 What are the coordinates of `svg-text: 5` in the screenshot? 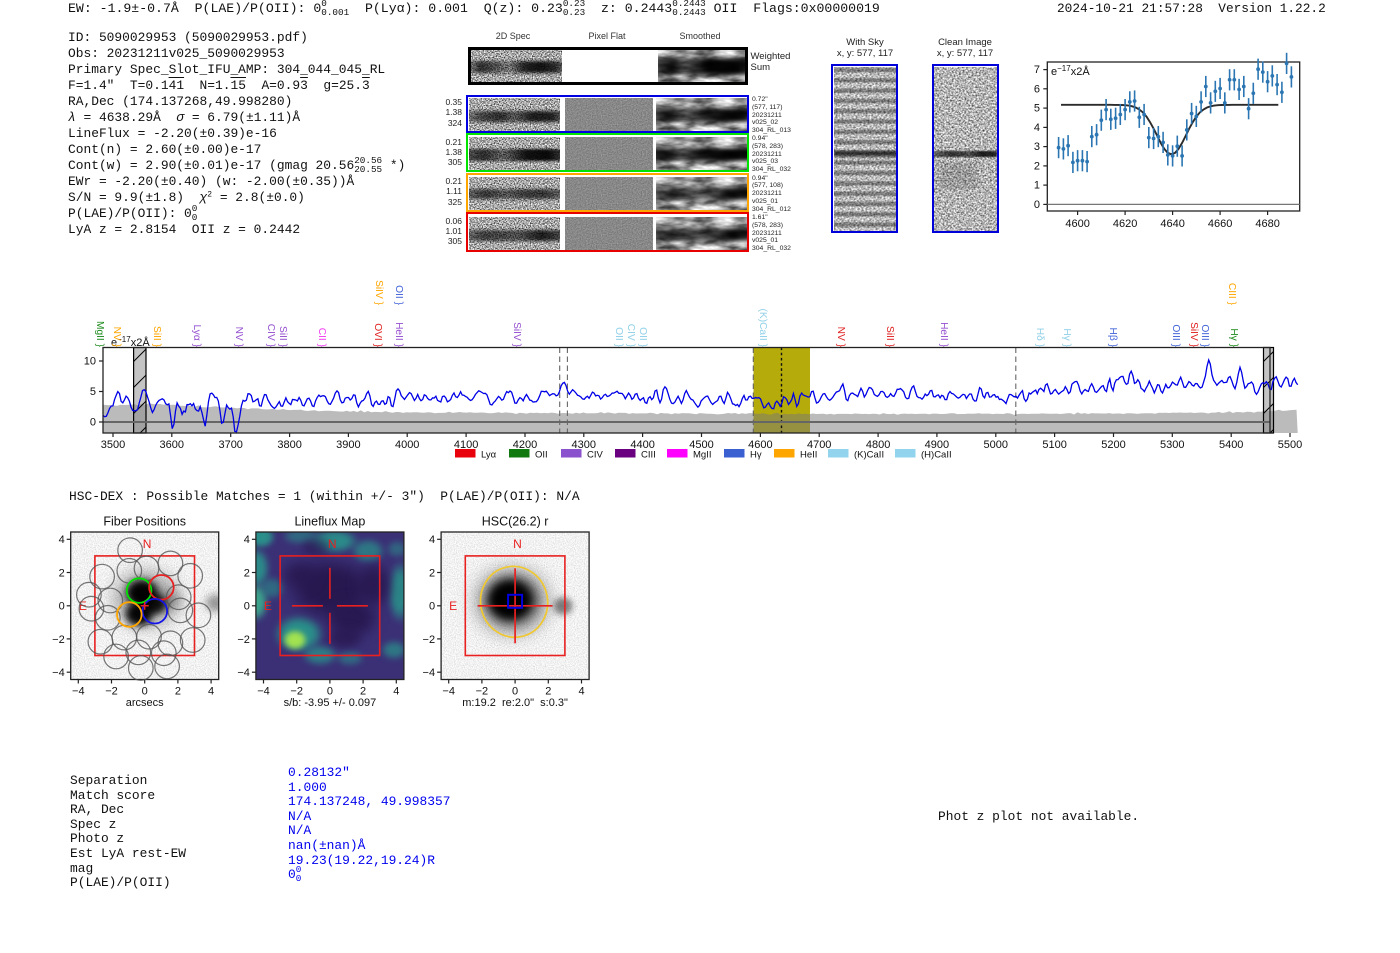 It's located at (93, 392).